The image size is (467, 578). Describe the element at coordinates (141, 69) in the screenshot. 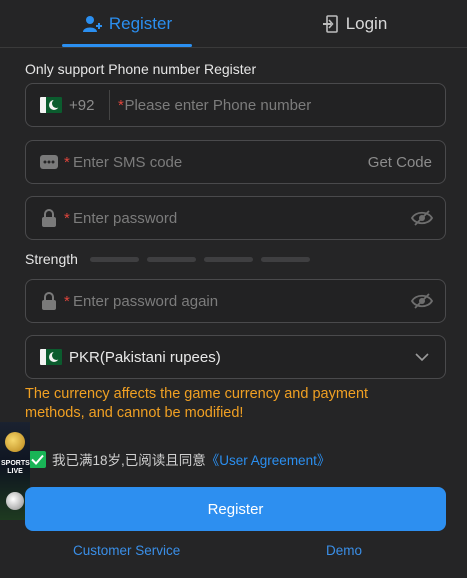

I see `support-note: Only support Phone number Register` at that location.